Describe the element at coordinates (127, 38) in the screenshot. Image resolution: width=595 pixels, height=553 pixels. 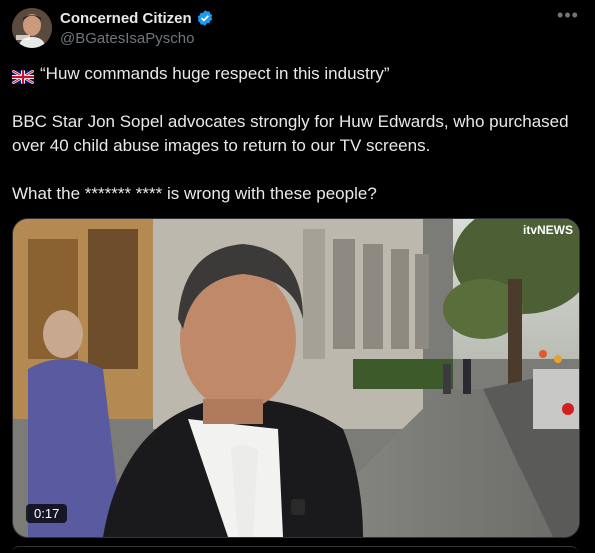
I see `user-handle: @BGatesIsaPyscho` at that location.